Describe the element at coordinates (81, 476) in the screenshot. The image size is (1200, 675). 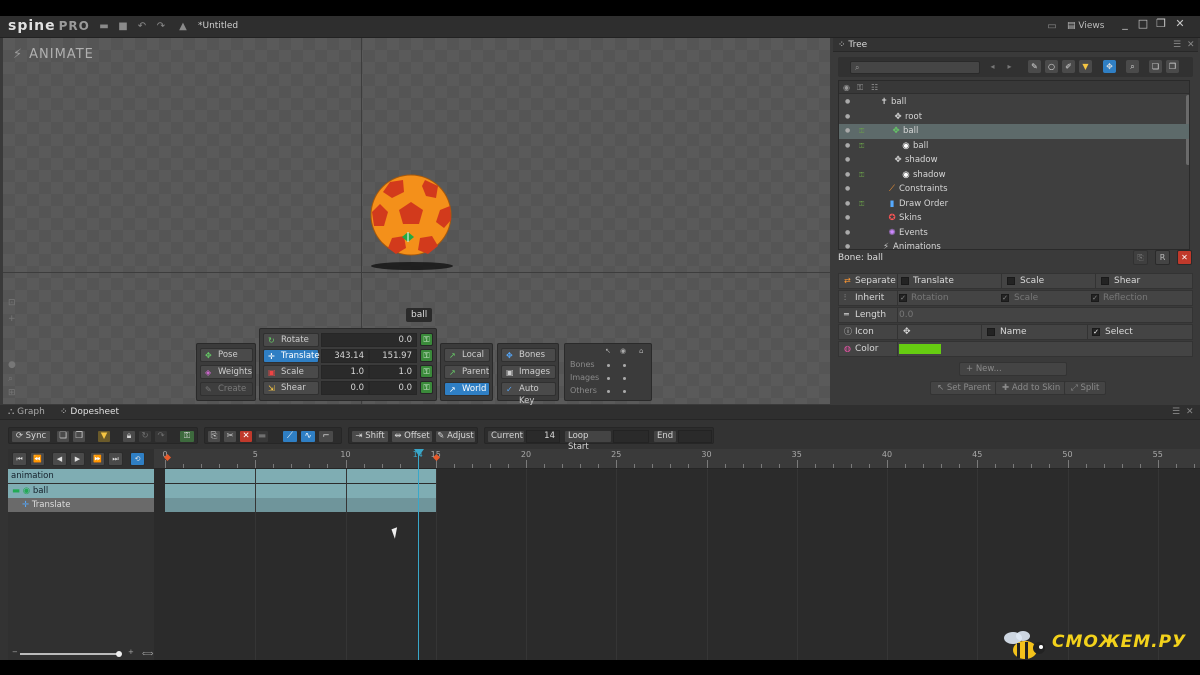
I see `track-label: animation` at that location.